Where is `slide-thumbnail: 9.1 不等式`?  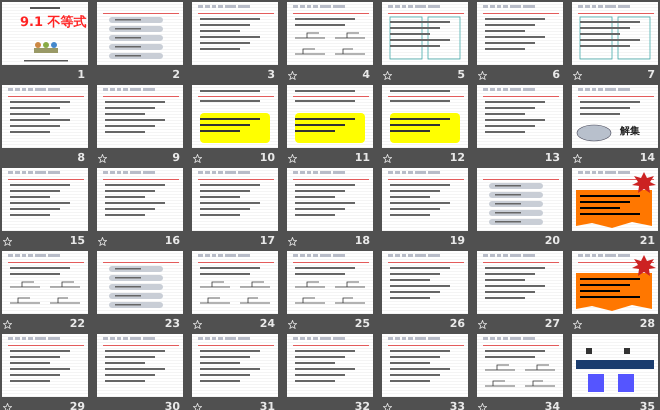 slide-thumbnail: 9.1 不等式 is located at coordinates (45, 33).